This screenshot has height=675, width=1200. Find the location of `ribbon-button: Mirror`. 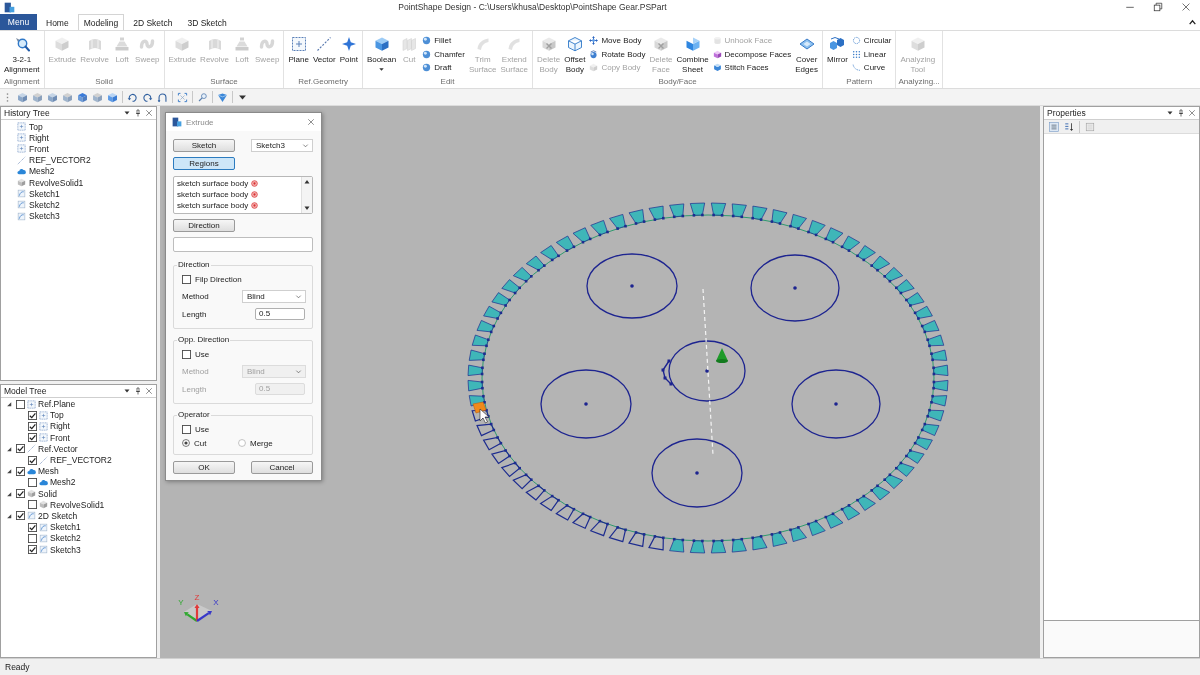

ribbon-button: Mirror is located at coordinates (837, 49).